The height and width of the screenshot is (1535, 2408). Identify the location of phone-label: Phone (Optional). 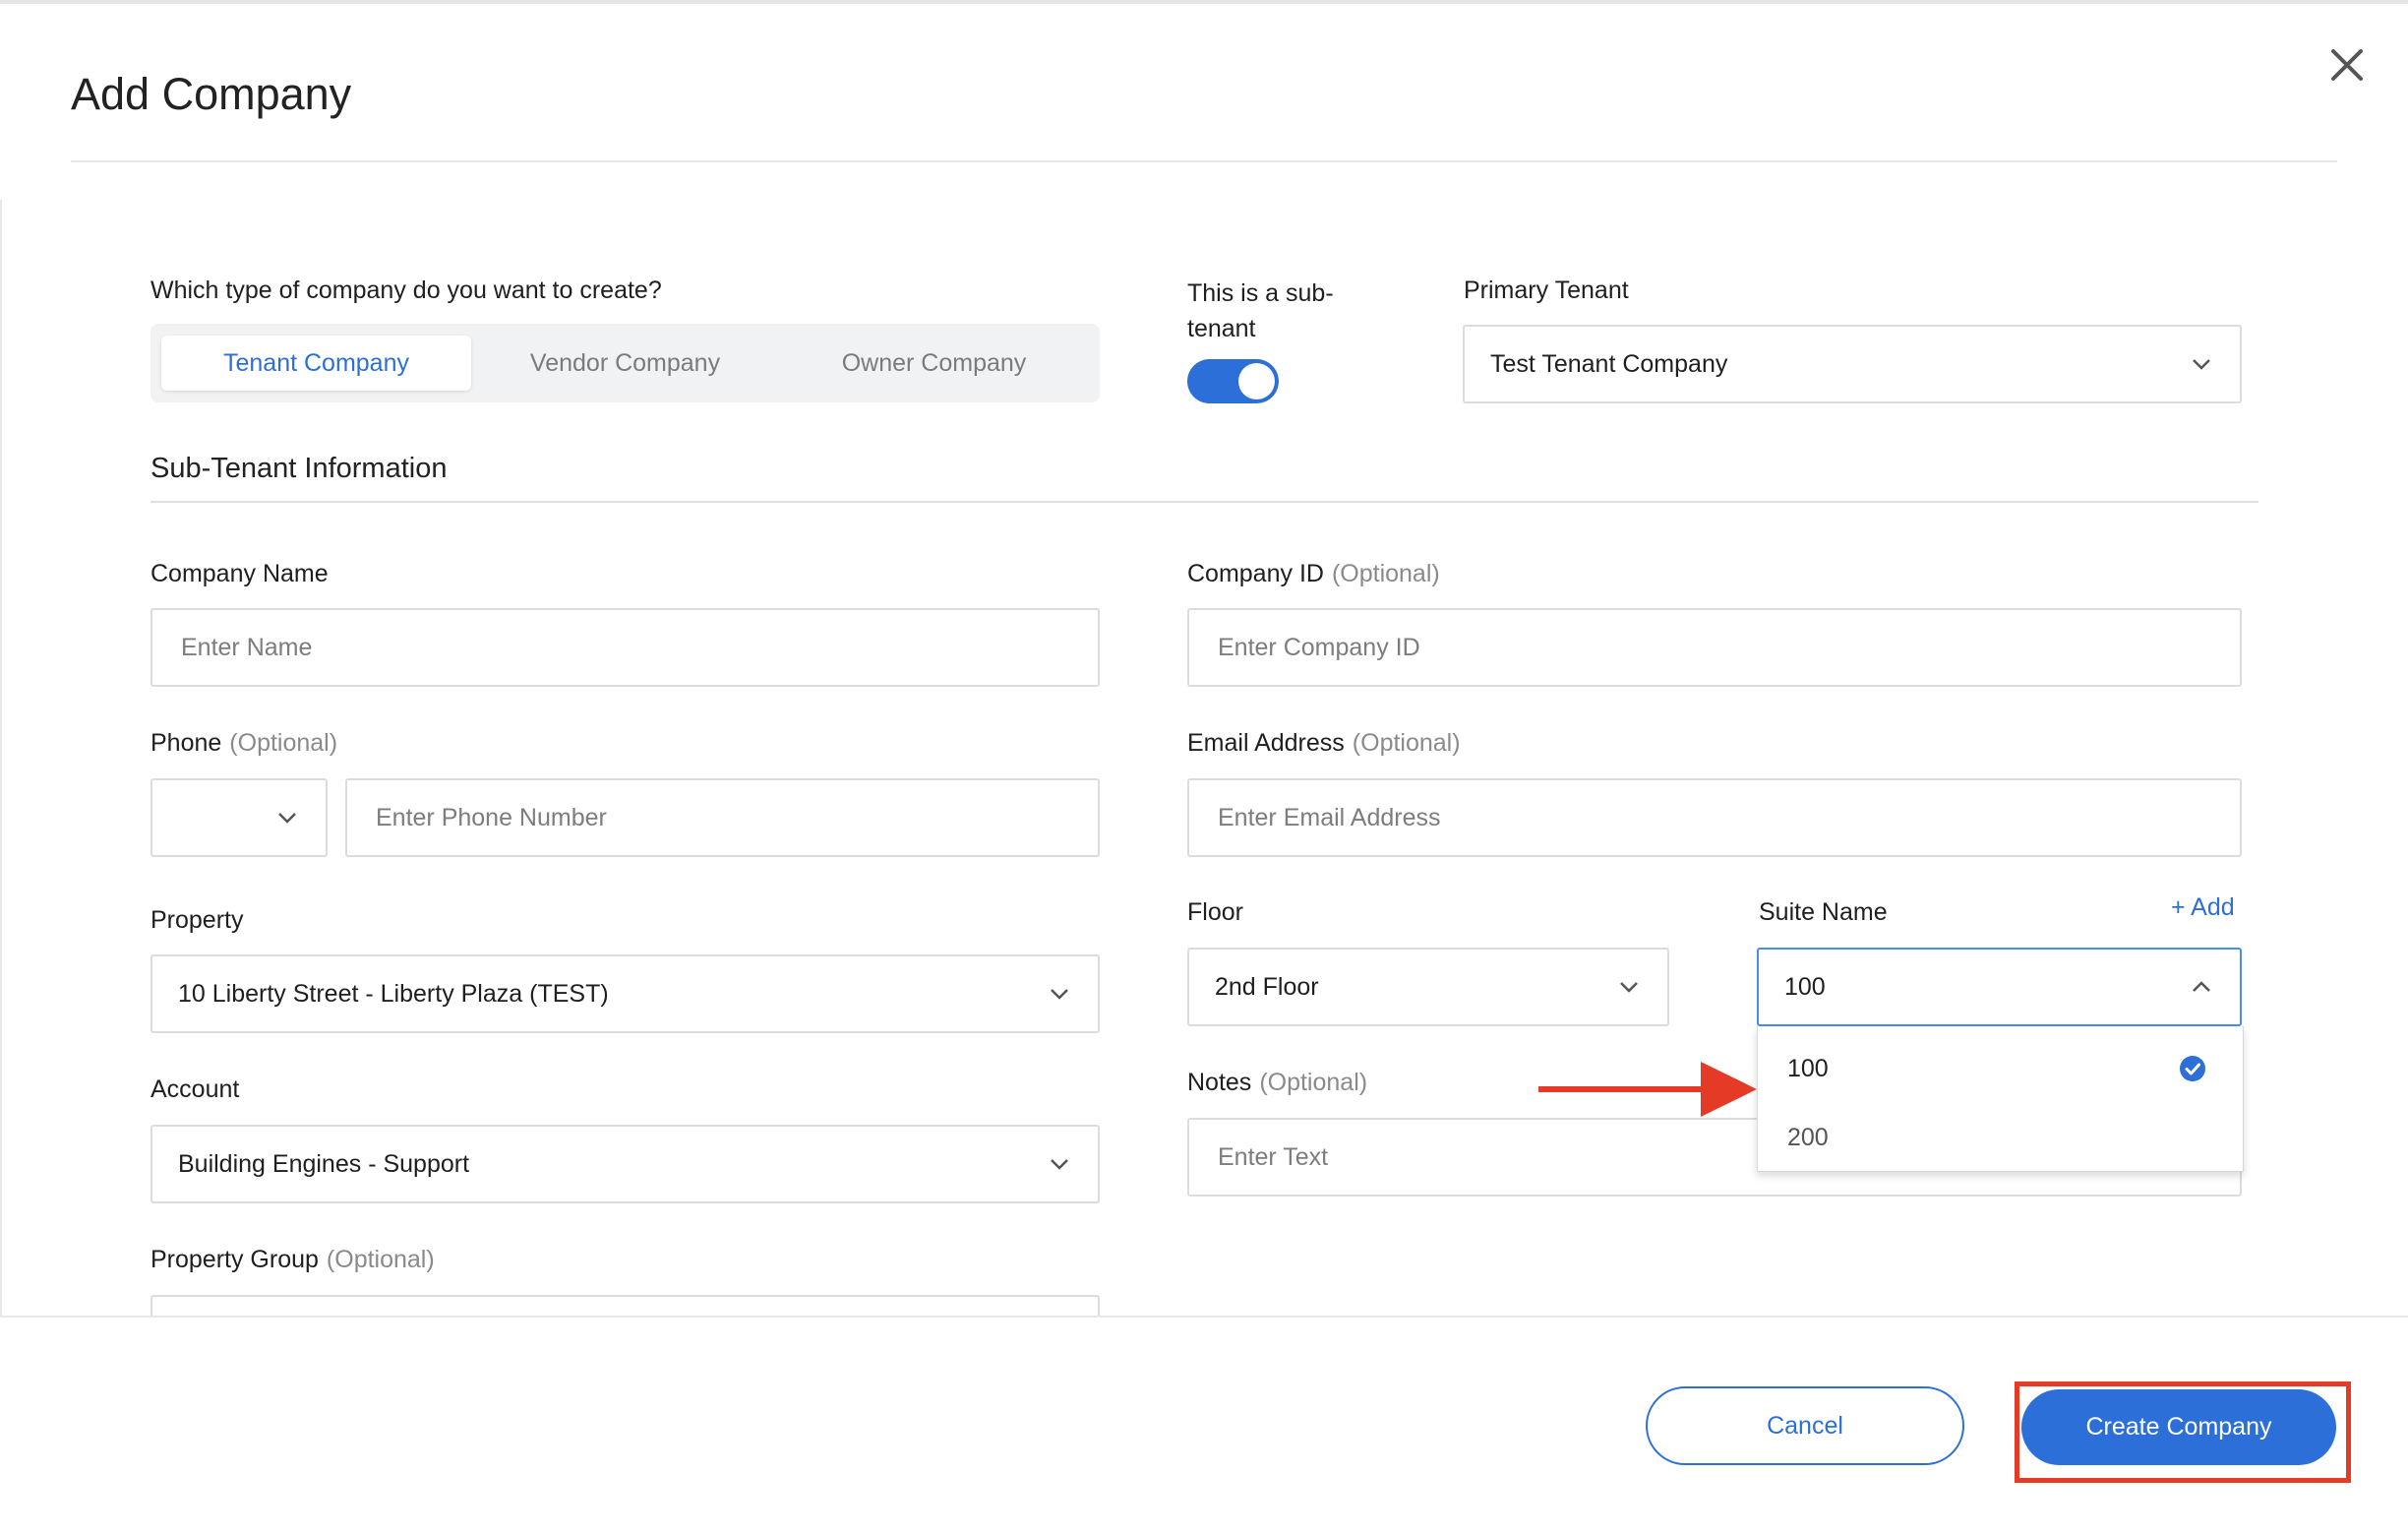
(243, 743).